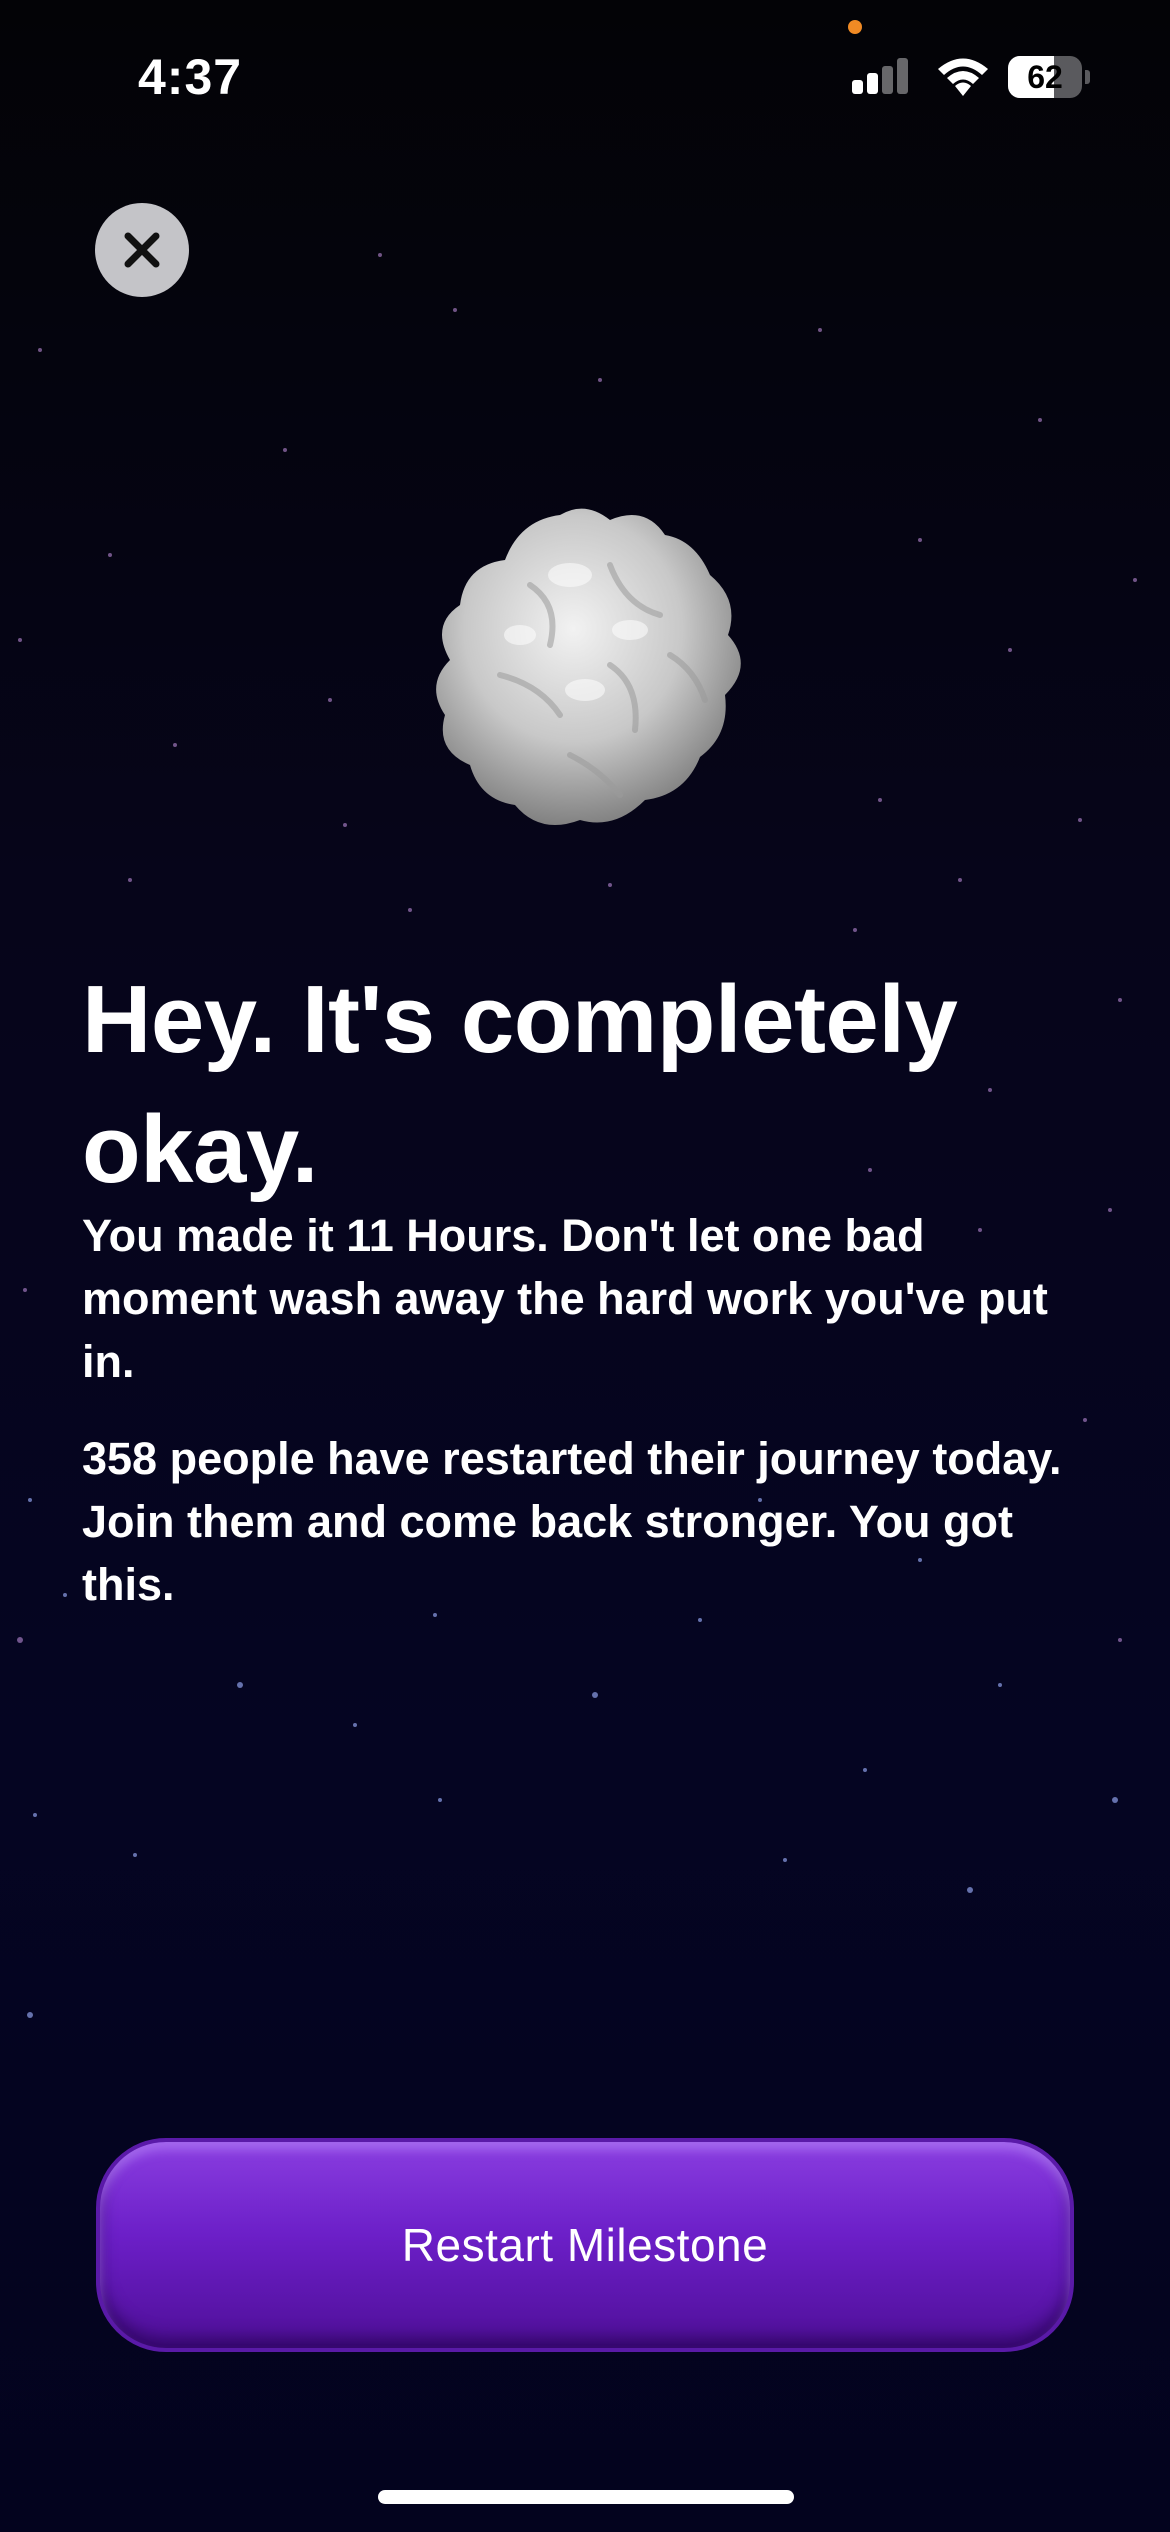 The height and width of the screenshot is (2532, 1170). I want to click on rock-icon, so click(588, 666).